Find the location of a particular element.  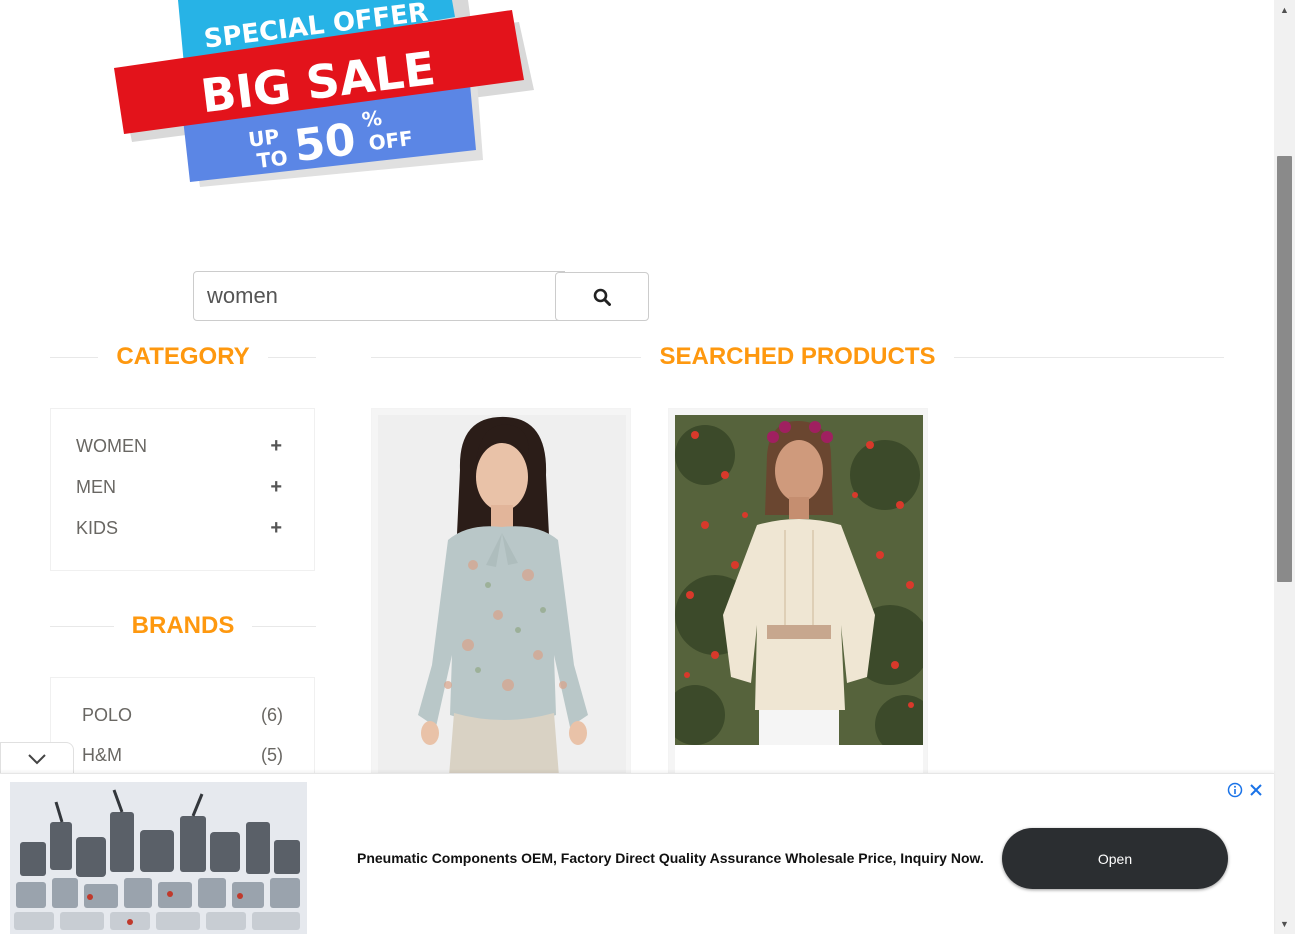

ad-collapse-toggle is located at coordinates (37, 758).